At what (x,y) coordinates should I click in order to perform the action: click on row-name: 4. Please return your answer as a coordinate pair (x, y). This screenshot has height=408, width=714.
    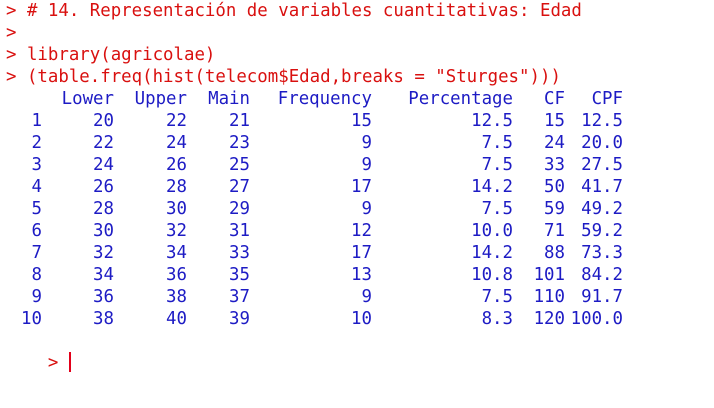
    Looking at the image, I should click on (36, 187).